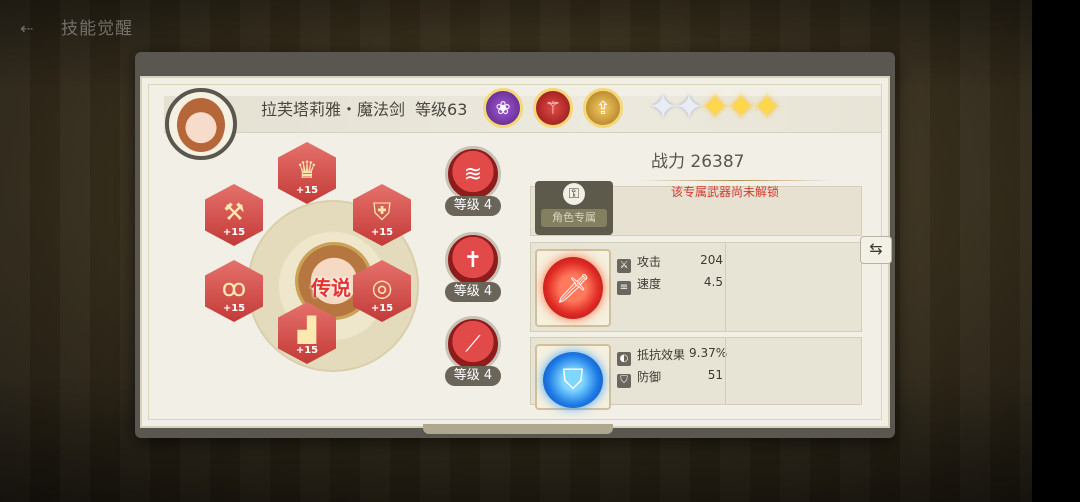 The height and width of the screenshot is (502, 1080). I want to click on equip-helmet: ♛ +15, so click(307, 173).